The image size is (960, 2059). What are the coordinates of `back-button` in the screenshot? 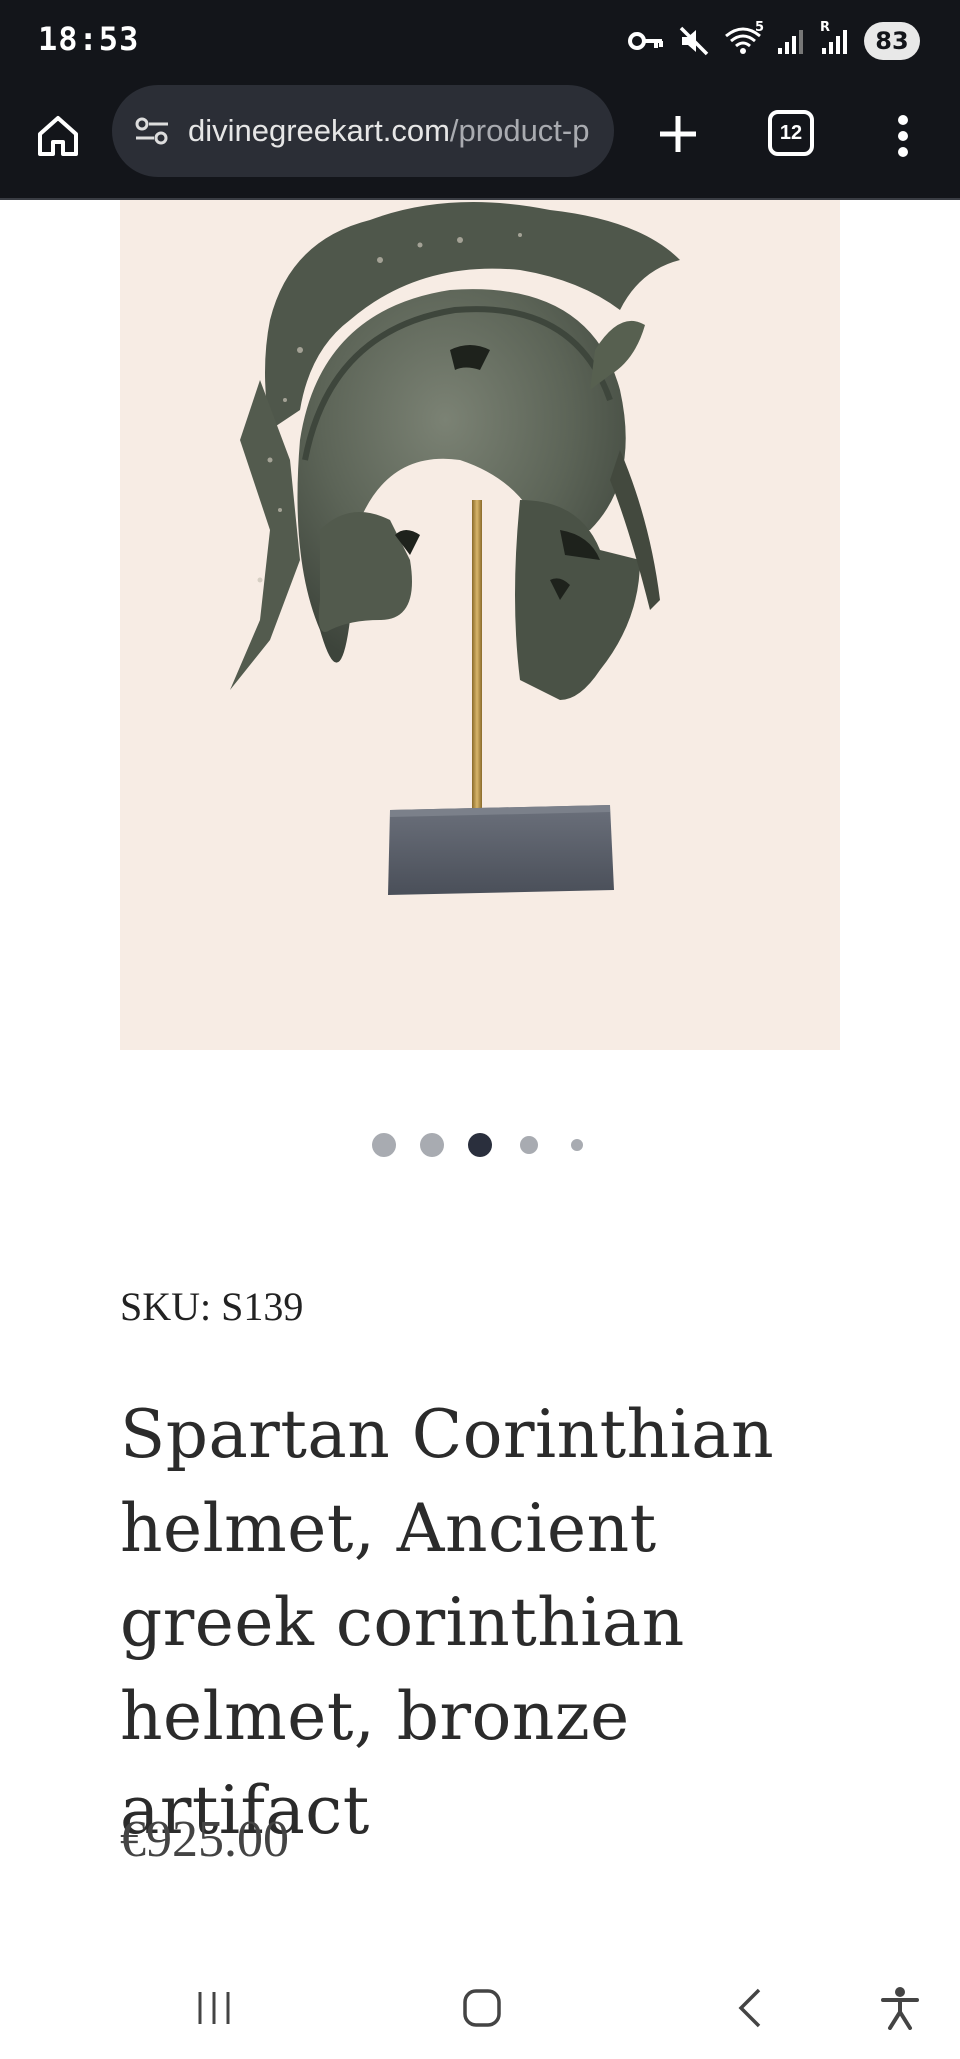 It's located at (750, 2008).